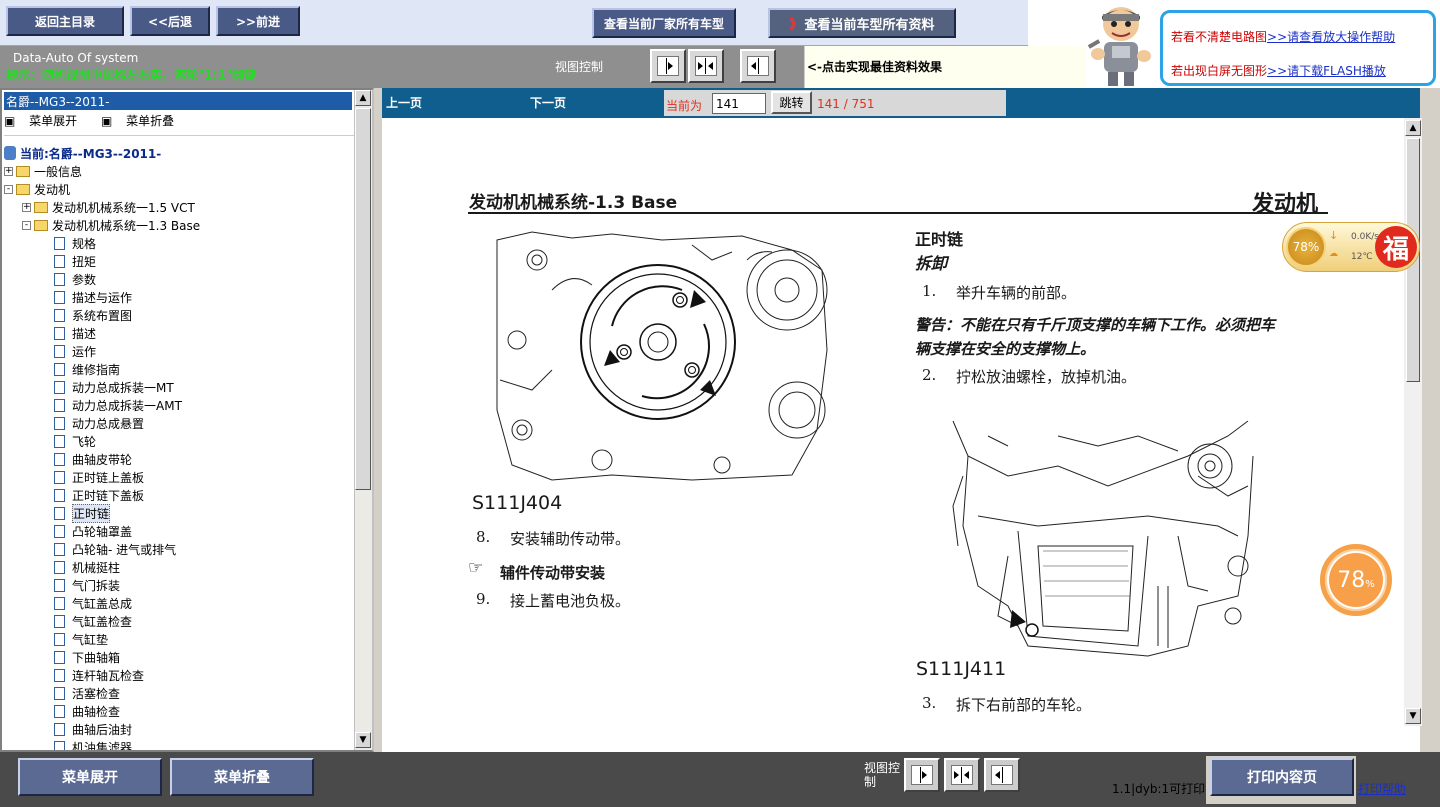 The image size is (1440, 807). Describe the element at coordinates (87, 567) in the screenshot. I see `tree-item-doc: 机械挺柱` at that location.